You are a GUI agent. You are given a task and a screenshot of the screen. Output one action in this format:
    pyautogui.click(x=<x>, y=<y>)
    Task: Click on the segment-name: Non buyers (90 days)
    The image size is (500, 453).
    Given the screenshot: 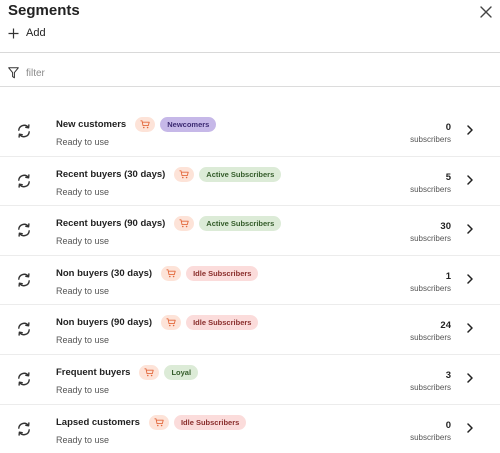 What is the action you would take?
    pyautogui.click(x=104, y=323)
    